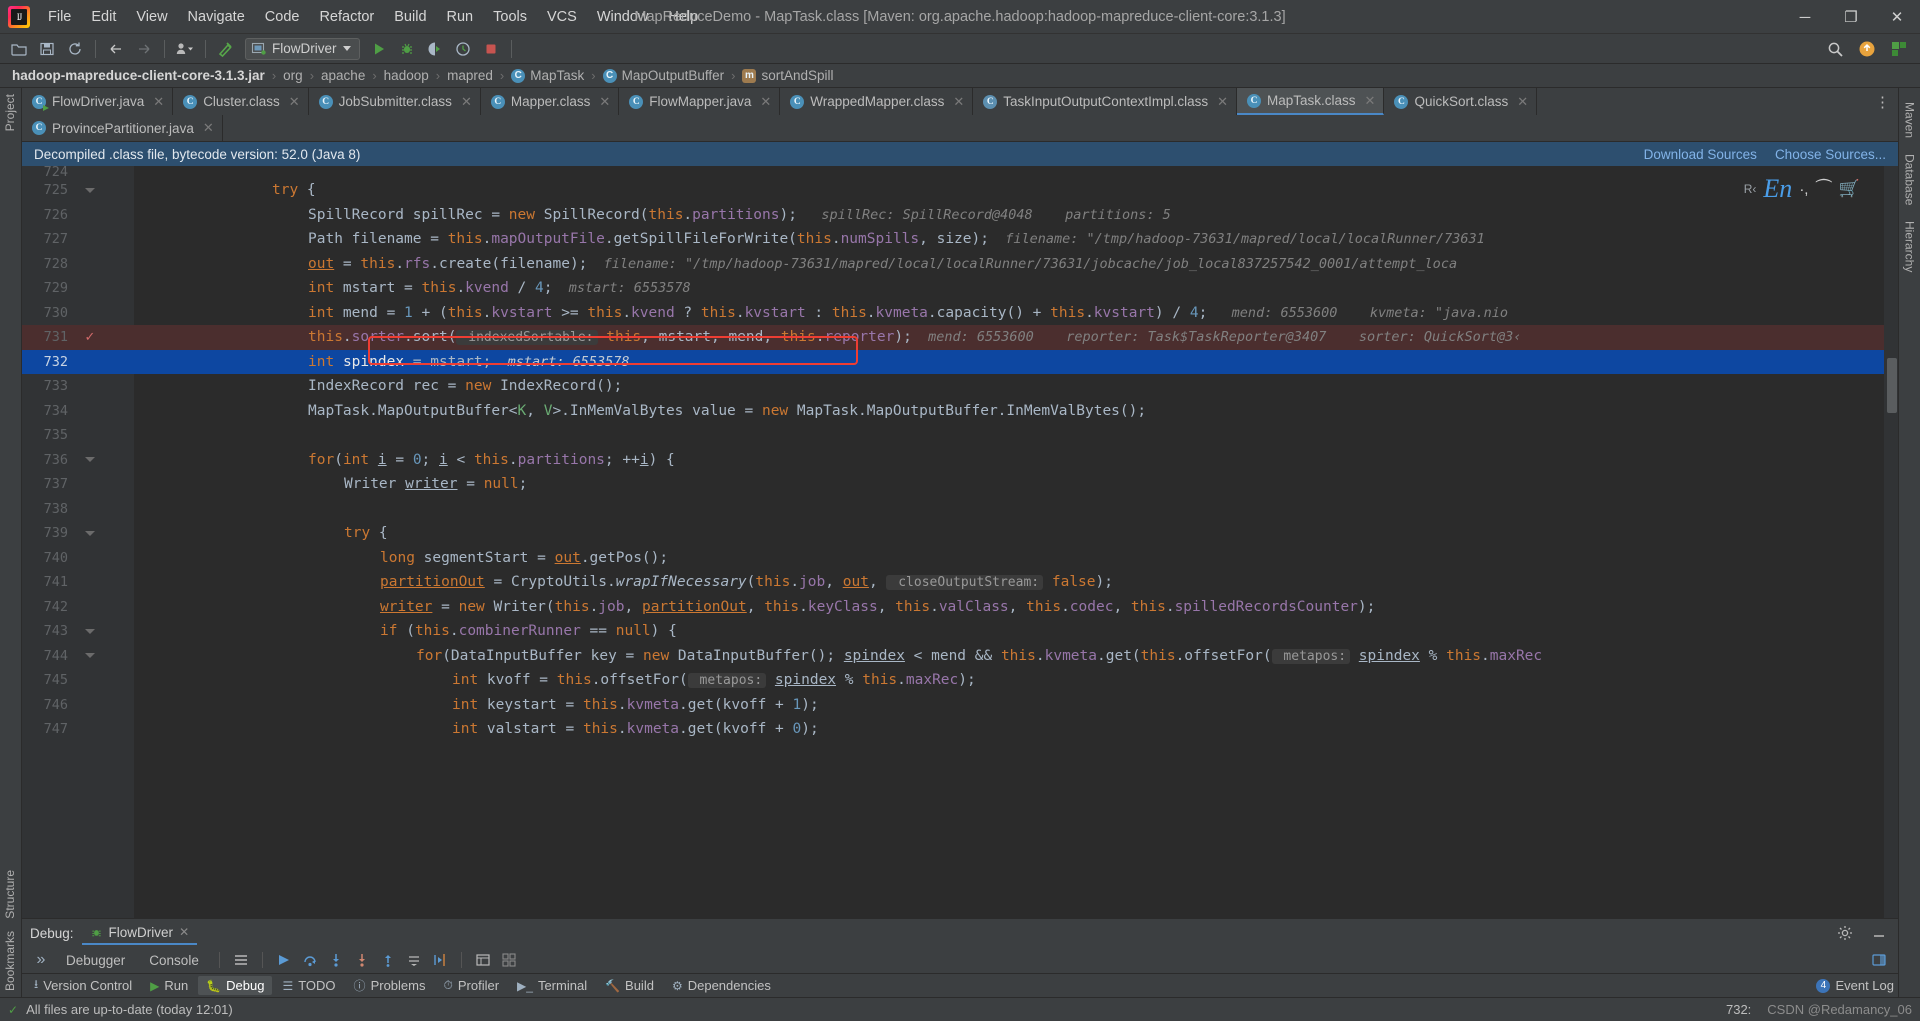 Image resolution: width=1920 pixels, height=1021 pixels. Describe the element at coordinates (19, 49) in the screenshot. I see `open-folder-icon` at that location.